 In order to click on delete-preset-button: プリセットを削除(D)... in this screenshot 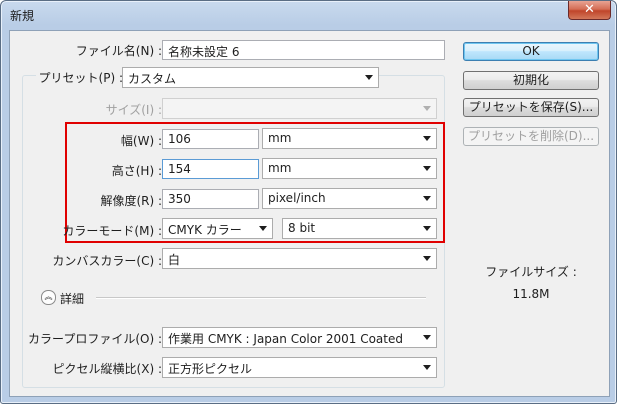, I will do `click(531, 136)`.